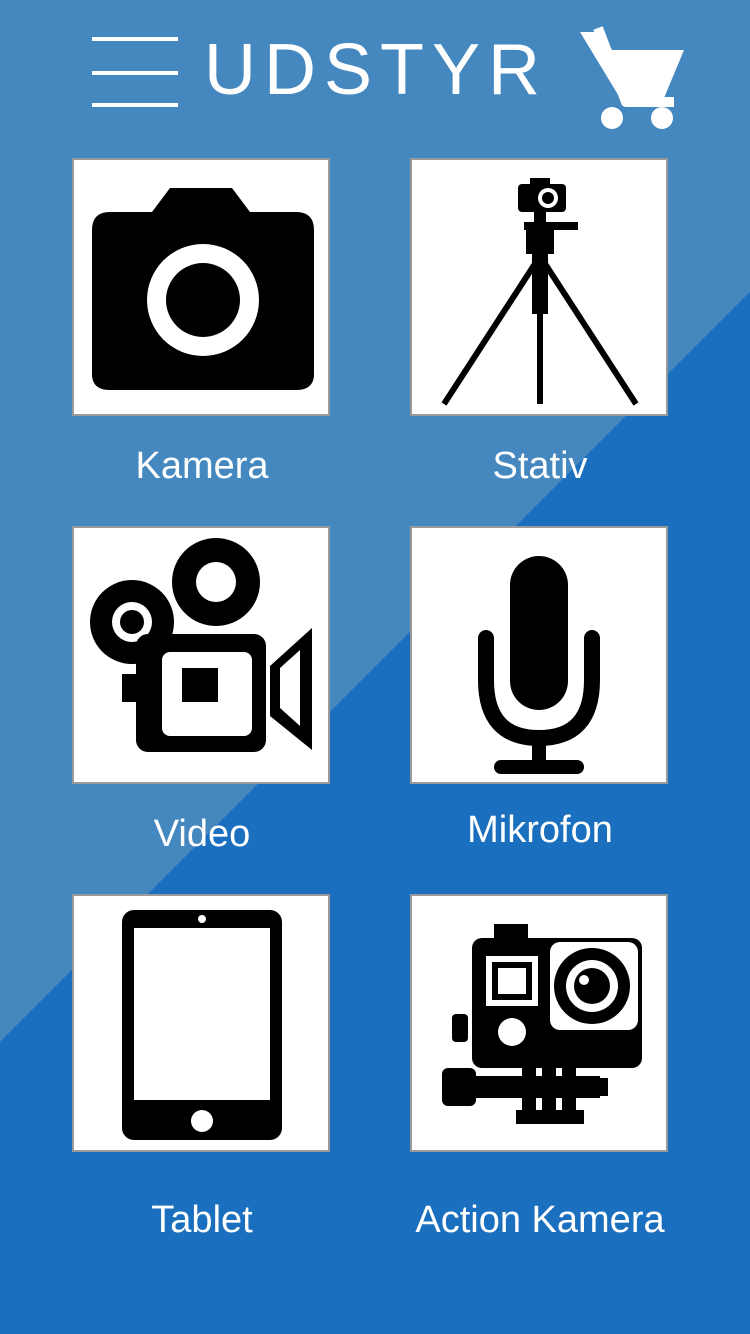 The image size is (750, 1334). I want to click on video-camera-icon, so click(201, 645).